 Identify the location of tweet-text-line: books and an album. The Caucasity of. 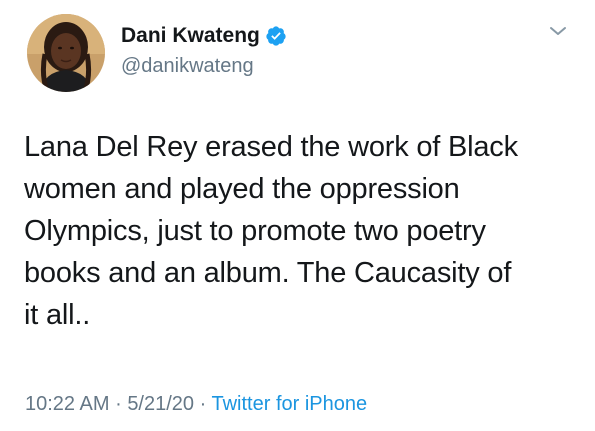
(268, 273).